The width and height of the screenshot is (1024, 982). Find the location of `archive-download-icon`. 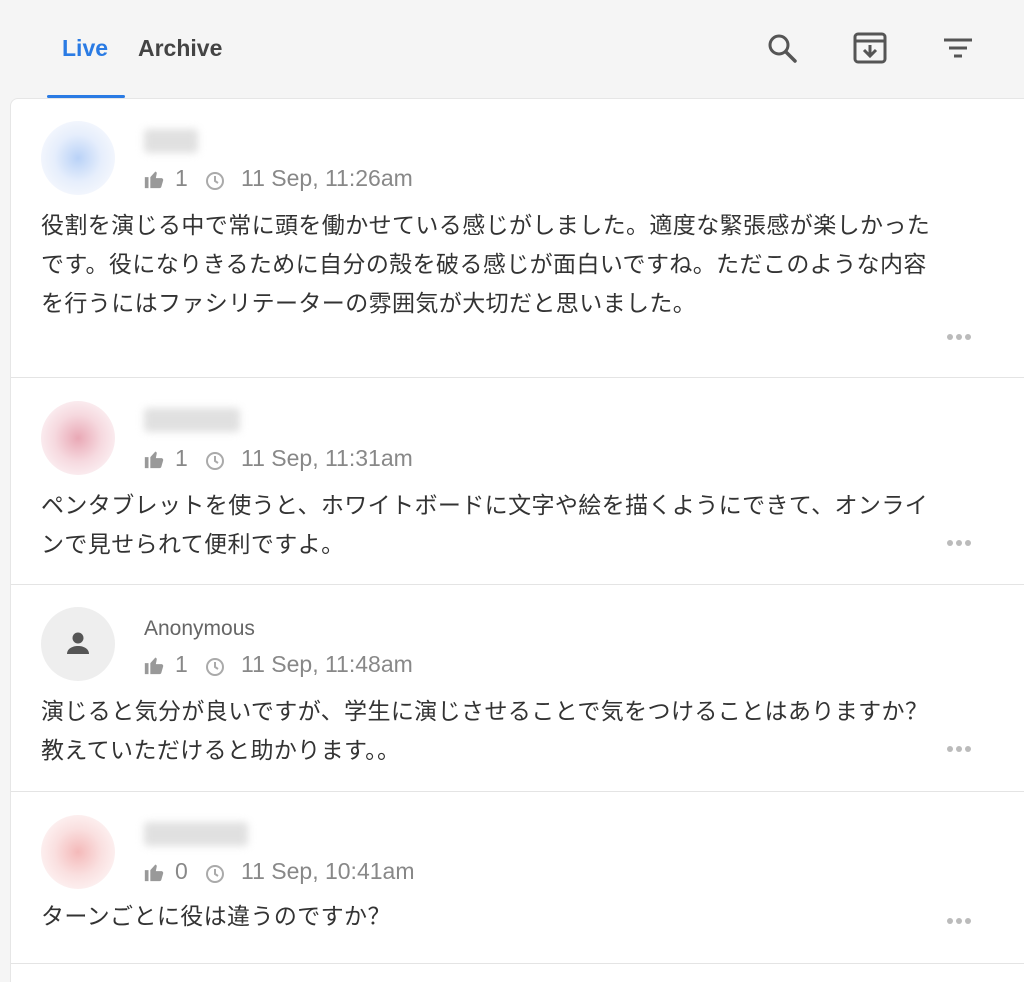

archive-download-icon is located at coordinates (870, 48).